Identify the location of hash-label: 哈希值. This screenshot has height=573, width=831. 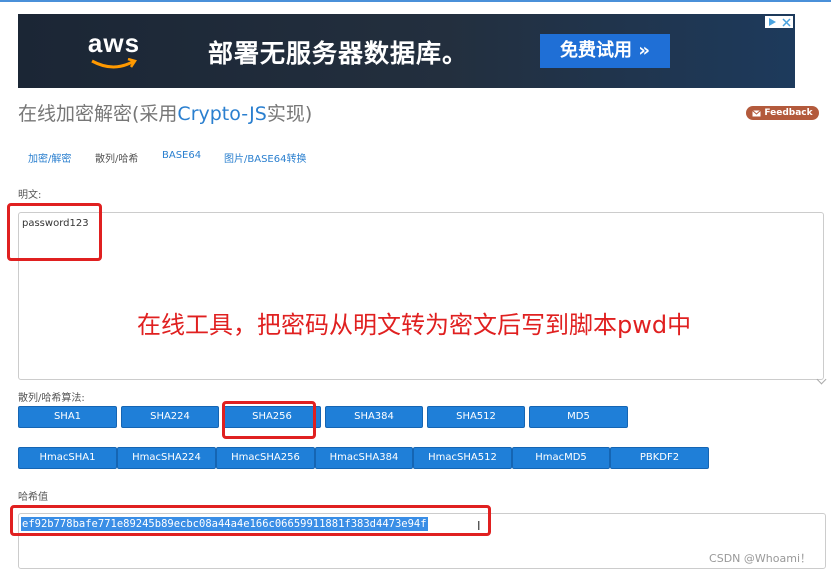
(33, 497).